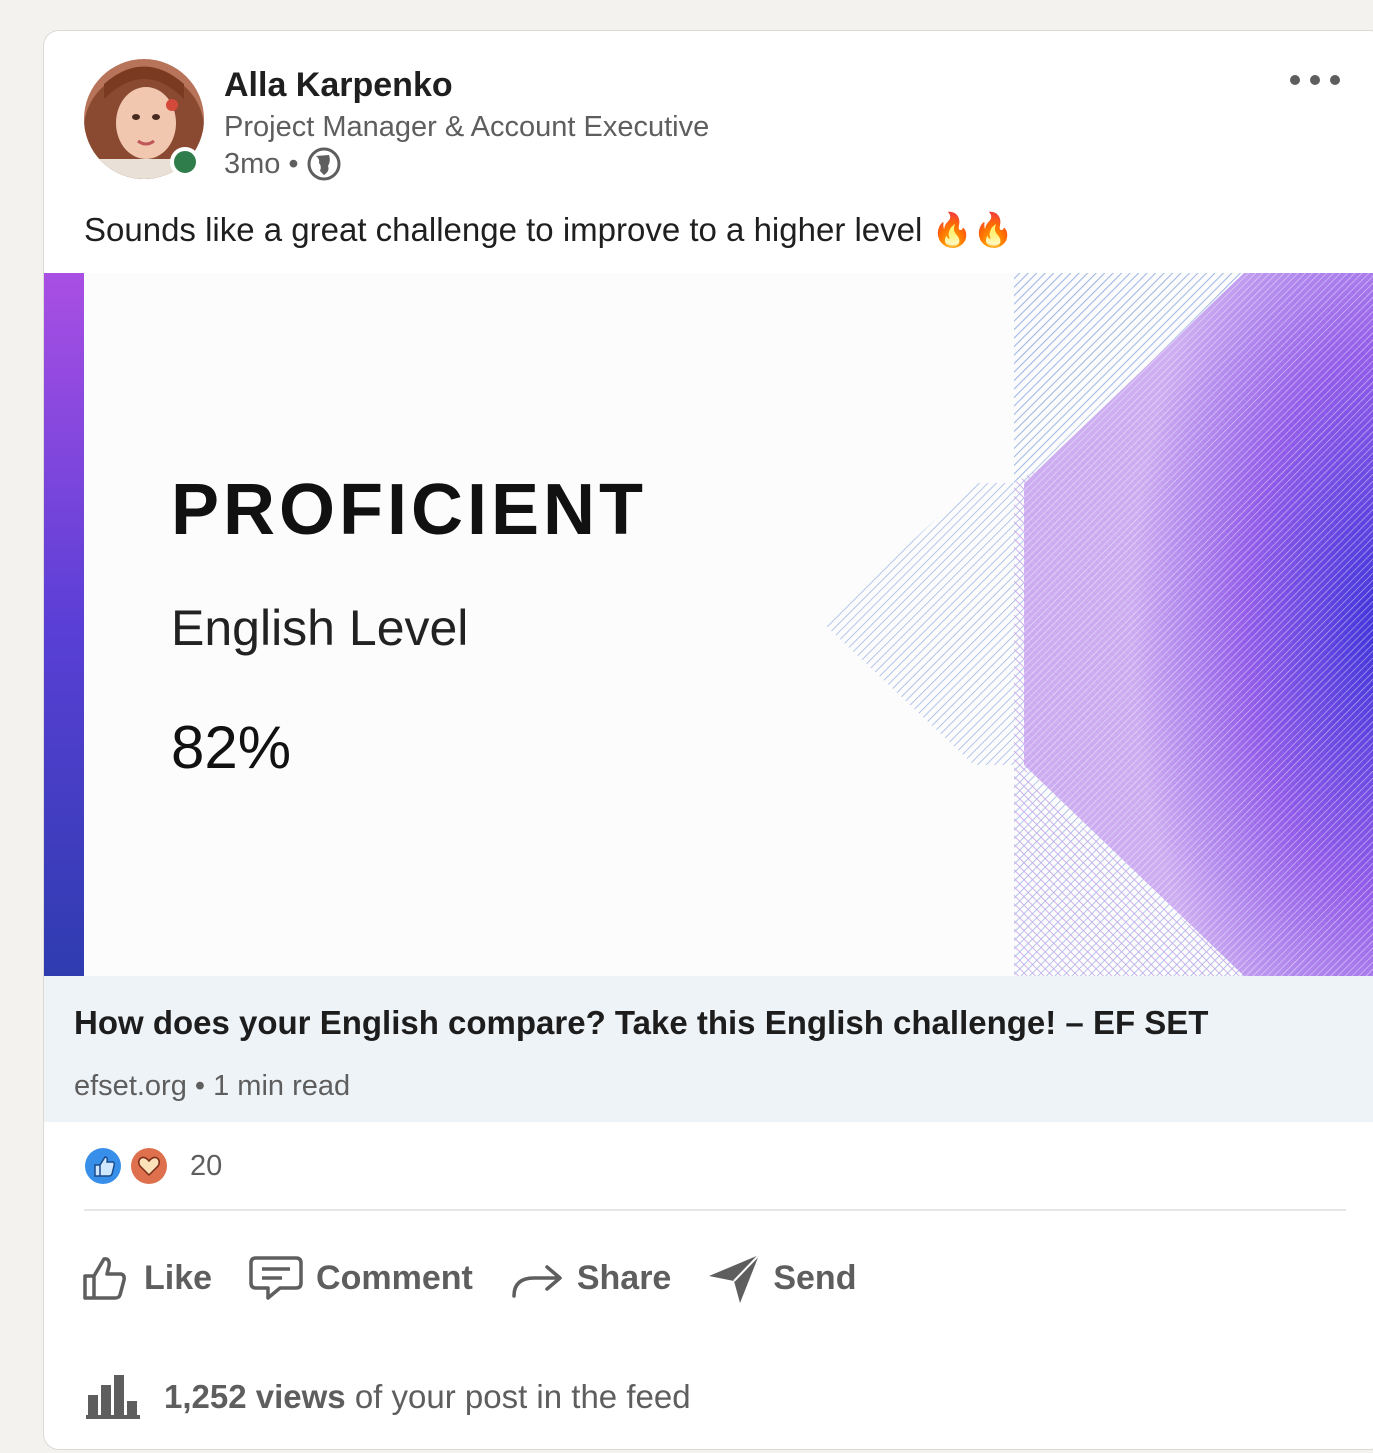 The width and height of the screenshot is (1373, 1453). I want to click on share-label: Share, so click(624, 1277).